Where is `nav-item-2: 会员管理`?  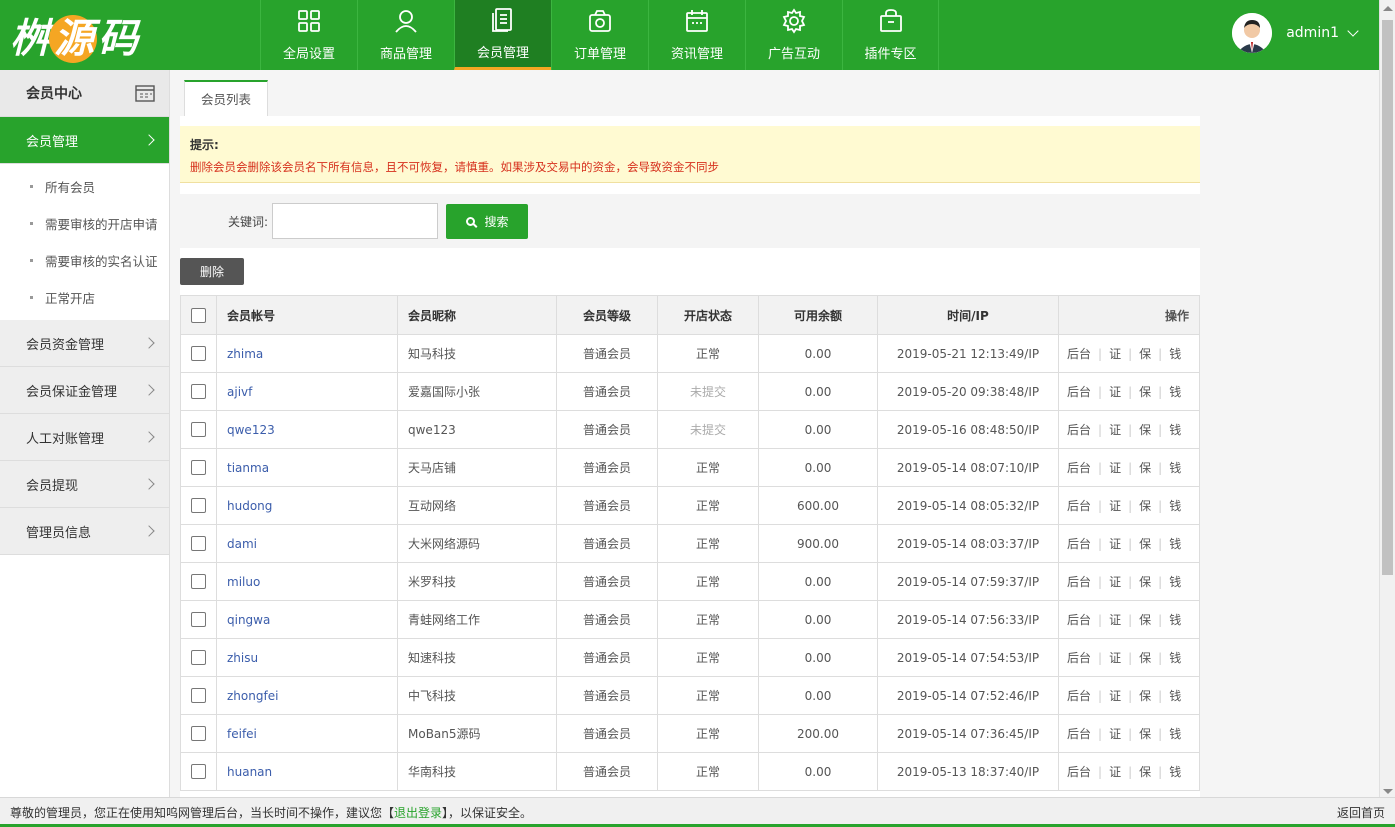
nav-item-2: 会员管理 is located at coordinates (502, 35).